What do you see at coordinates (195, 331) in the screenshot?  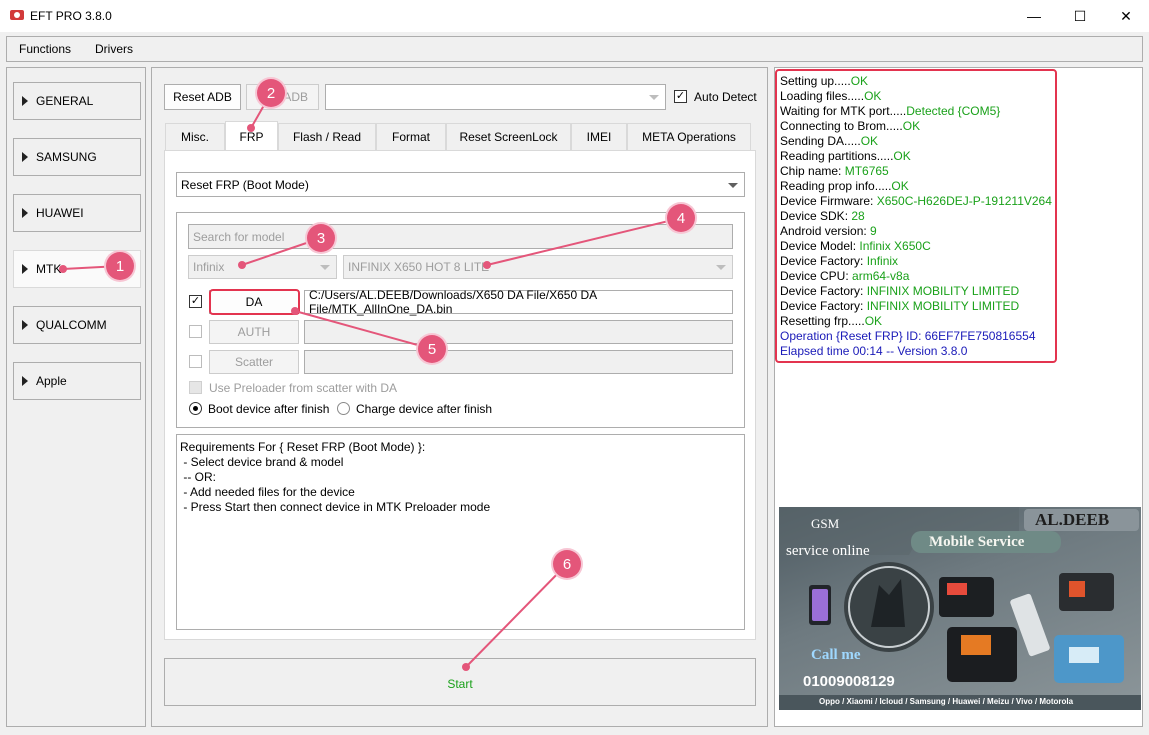 I see `auth-checkbox` at bounding box center [195, 331].